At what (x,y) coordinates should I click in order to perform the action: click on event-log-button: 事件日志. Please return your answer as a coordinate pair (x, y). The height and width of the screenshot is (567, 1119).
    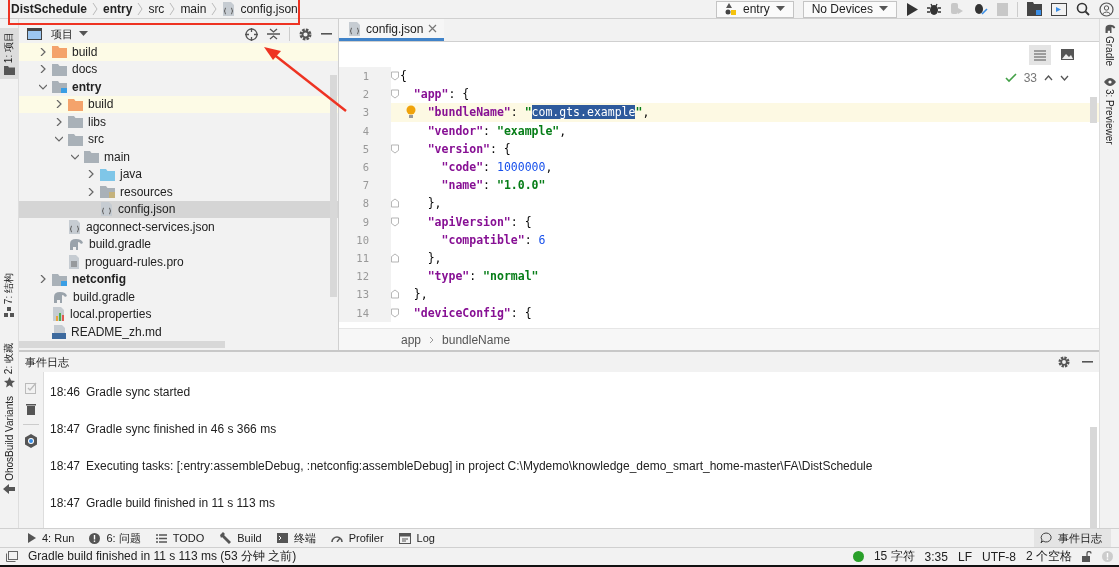
    Looking at the image, I should click on (1072, 538).